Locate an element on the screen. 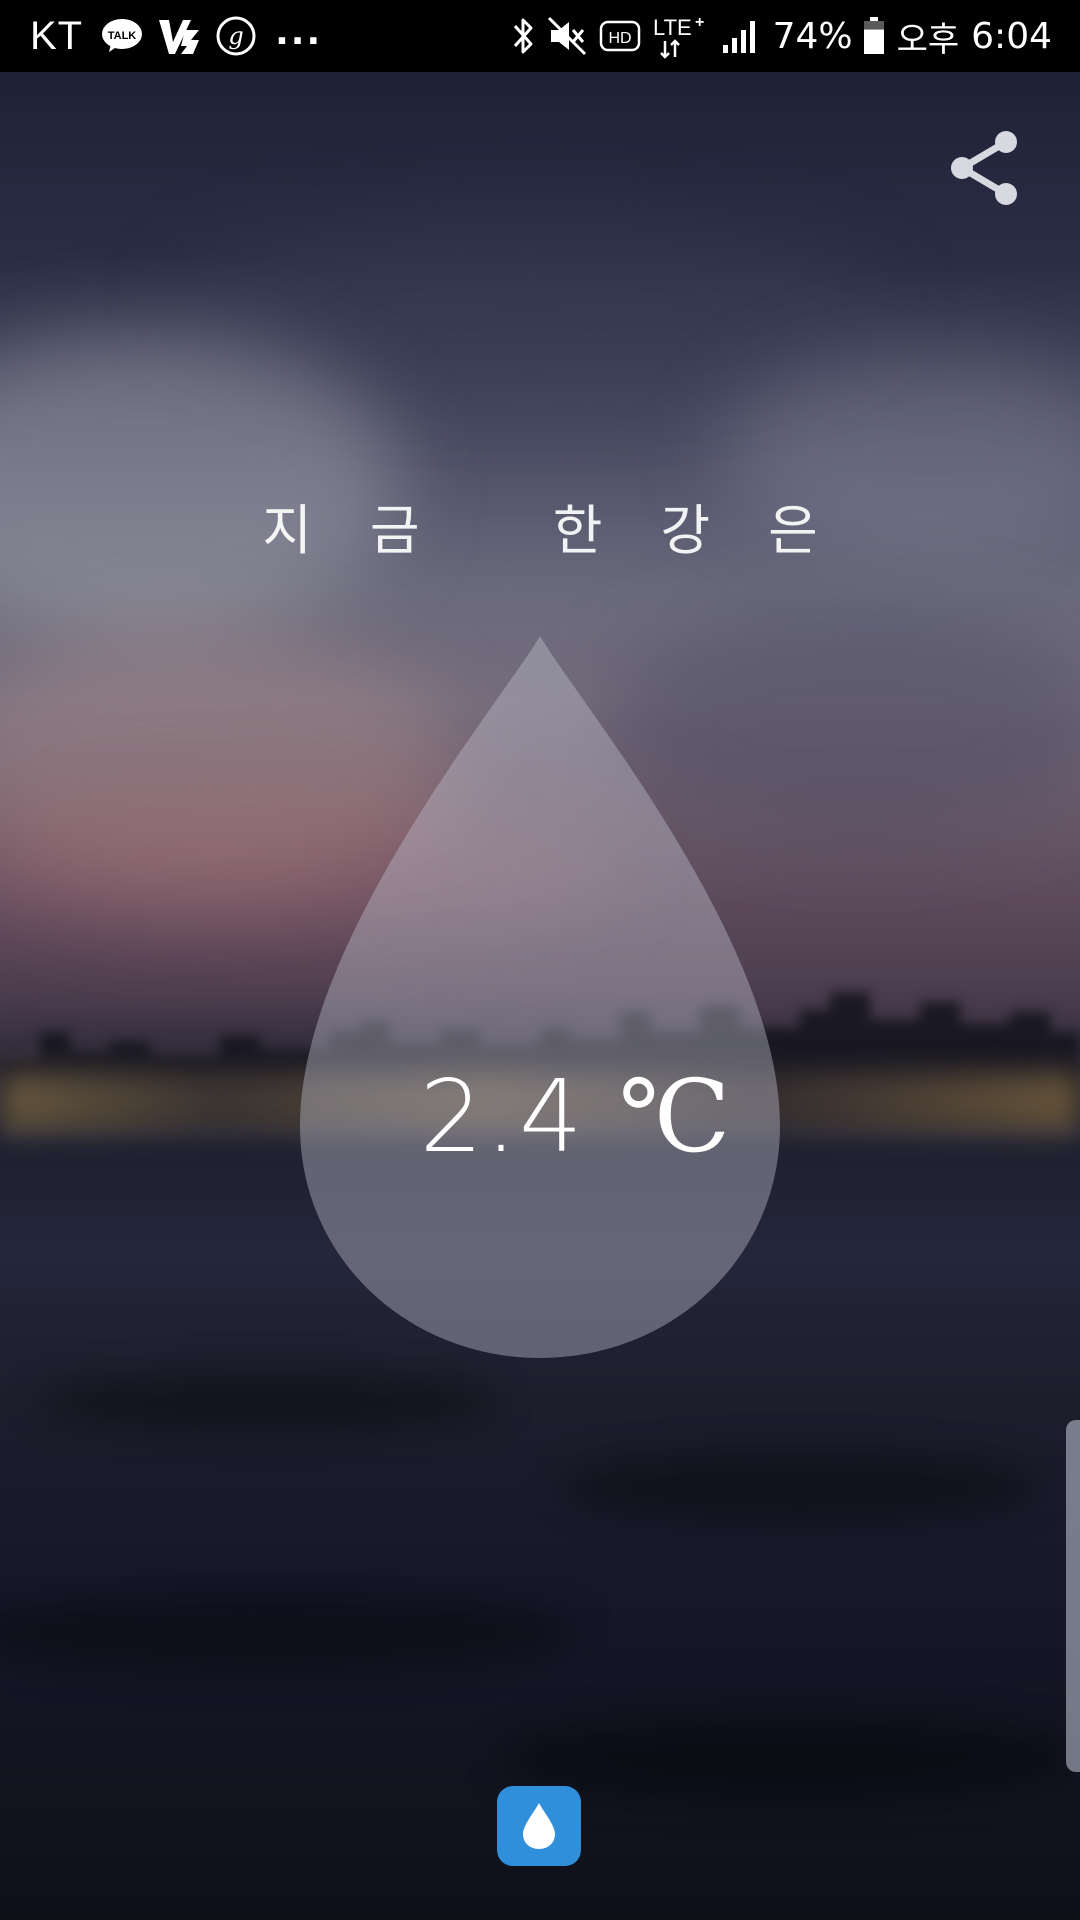 The height and width of the screenshot is (1920, 1080). hd-label: HD is located at coordinates (619, 38).